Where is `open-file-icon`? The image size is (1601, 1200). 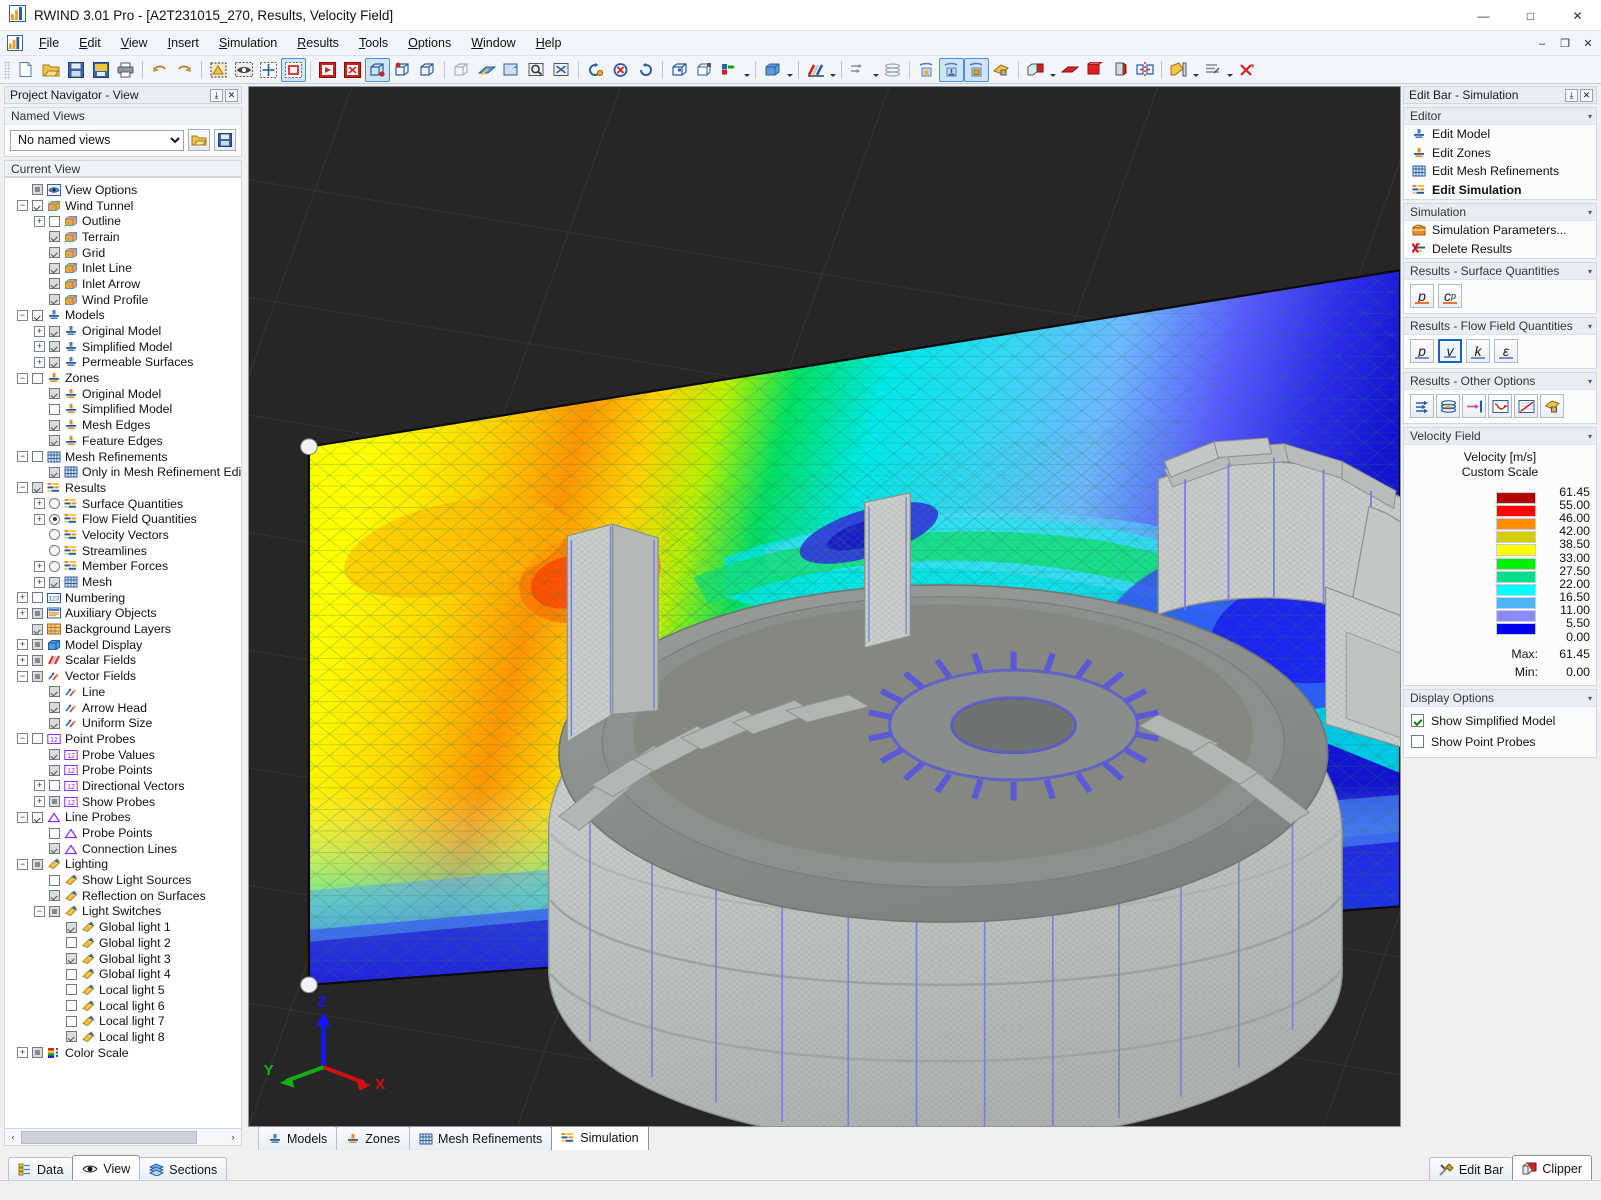
open-file-icon is located at coordinates (50, 70).